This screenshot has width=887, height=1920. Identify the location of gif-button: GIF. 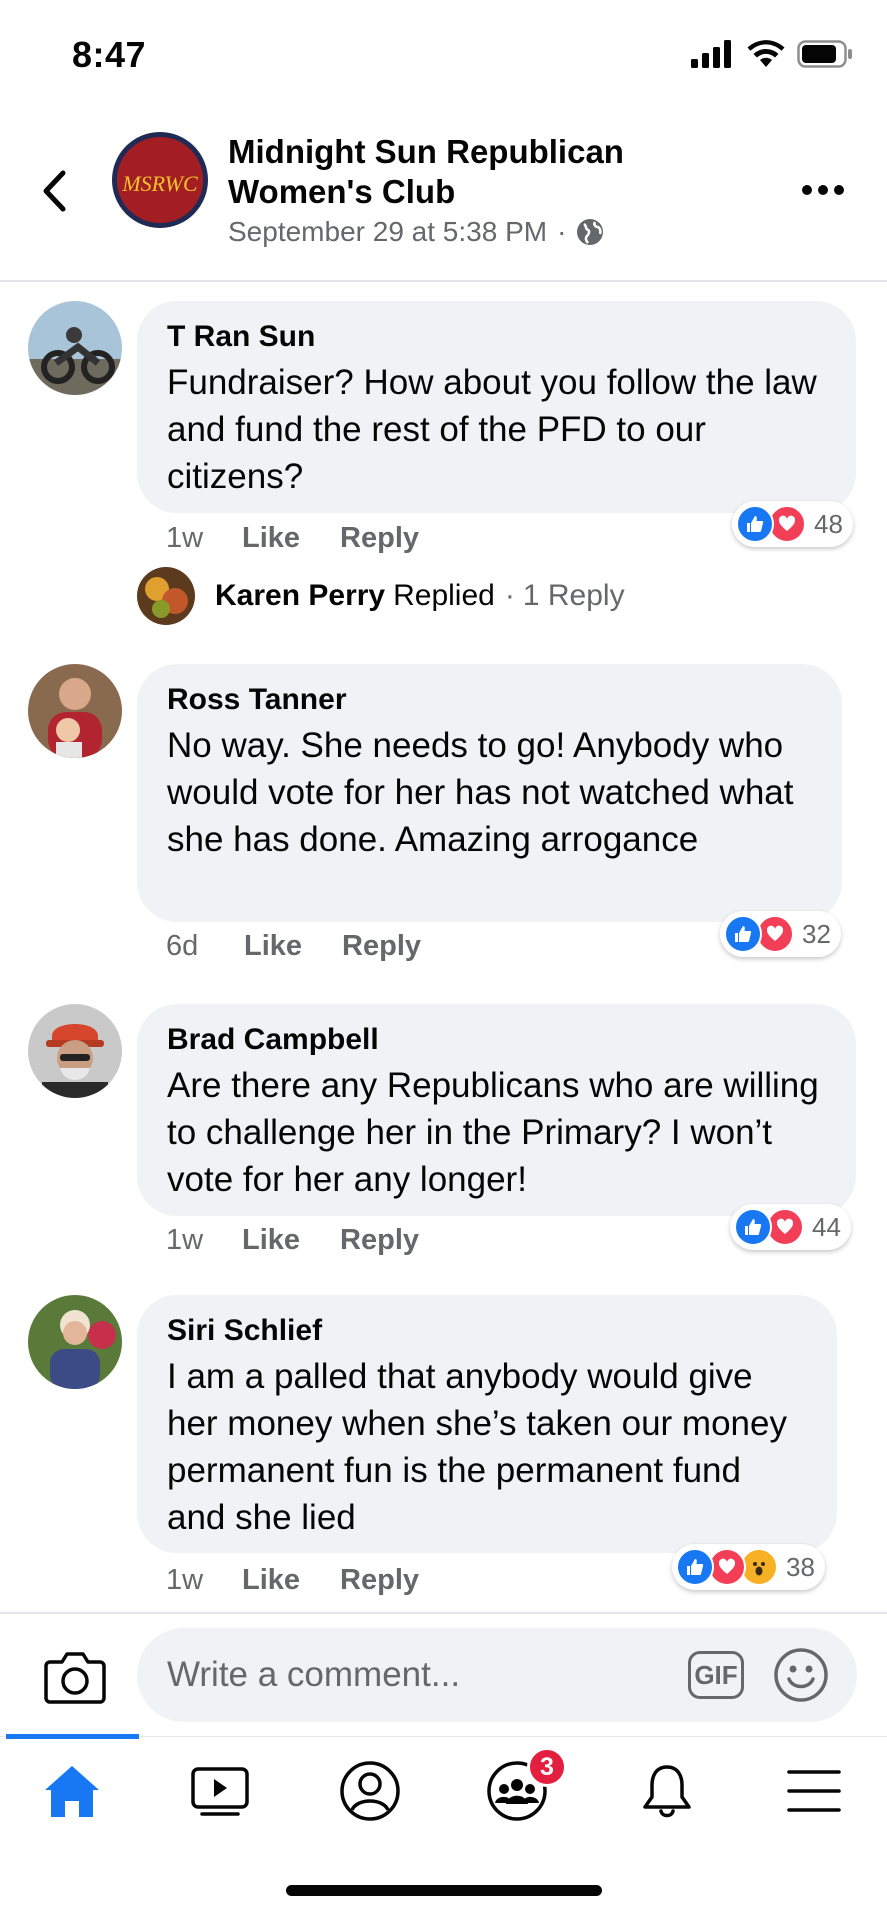
(716, 1675).